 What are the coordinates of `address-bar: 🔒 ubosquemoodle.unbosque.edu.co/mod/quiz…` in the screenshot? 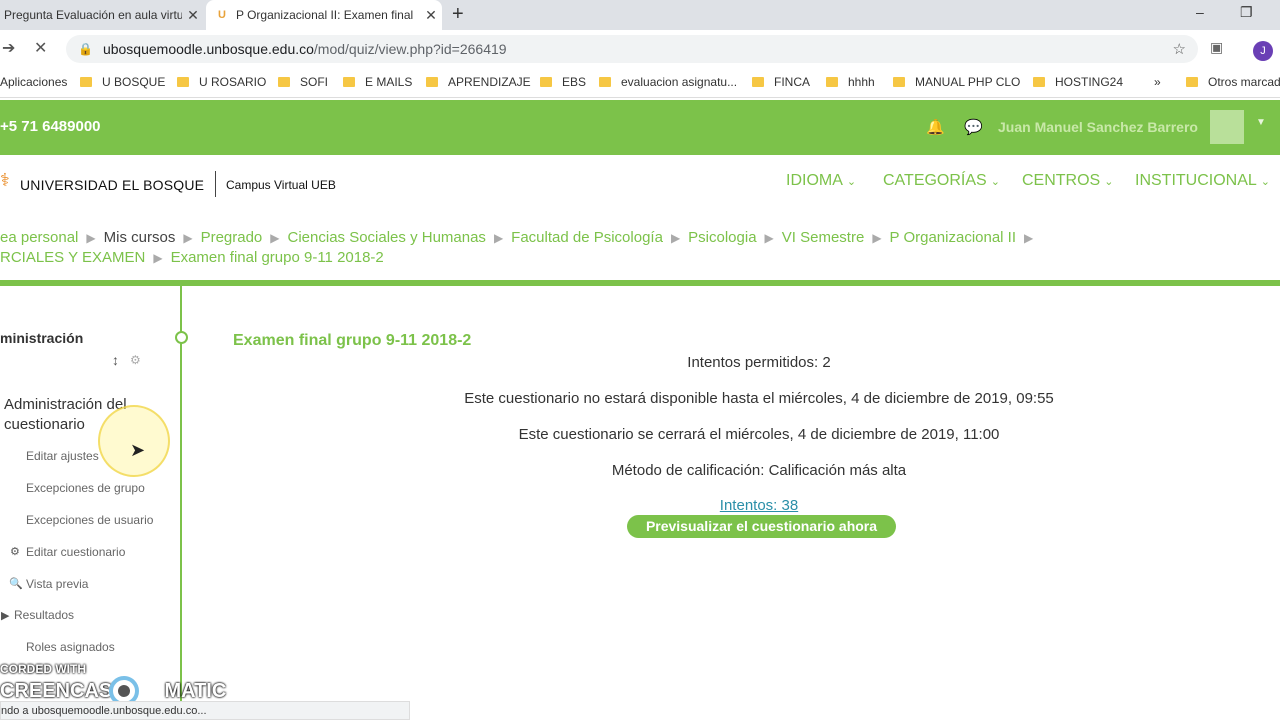 It's located at (632, 49).